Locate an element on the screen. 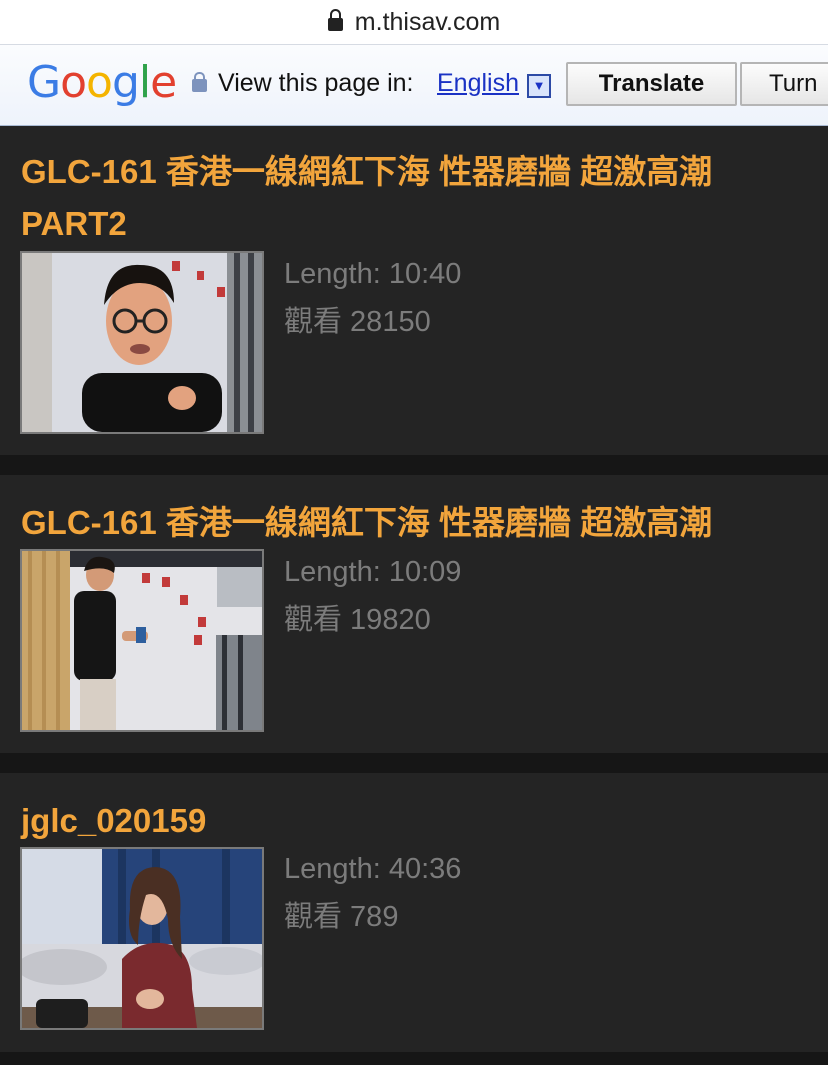 Image resolution: width=828 pixels, height=1065 pixels. video-views: 觀看 789 is located at coordinates (341, 917).